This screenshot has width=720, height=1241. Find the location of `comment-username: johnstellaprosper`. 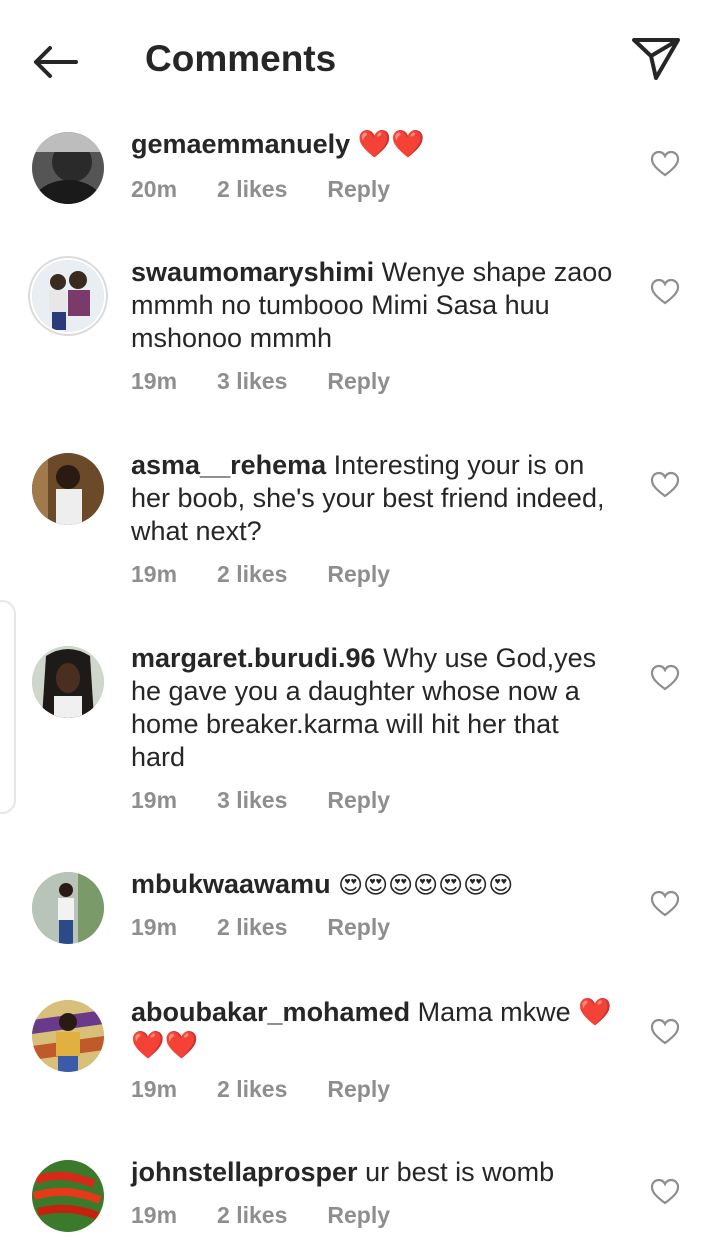

comment-username: johnstellaprosper is located at coordinates (244, 1172).